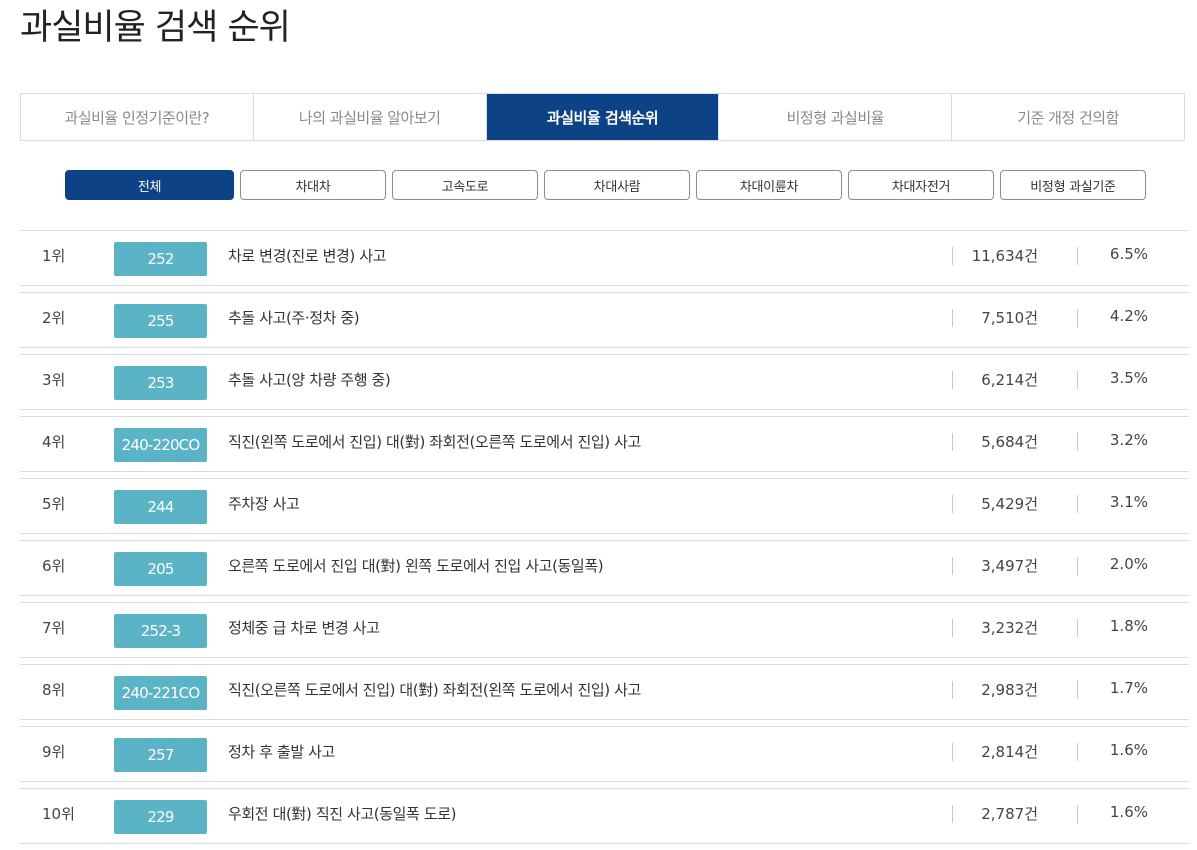 The height and width of the screenshot is (850, 1197). What do you see at coordinates (1009, 628) in the screenshot?
I see `search-count: 3,232건` at bounding box center [1009, 628].